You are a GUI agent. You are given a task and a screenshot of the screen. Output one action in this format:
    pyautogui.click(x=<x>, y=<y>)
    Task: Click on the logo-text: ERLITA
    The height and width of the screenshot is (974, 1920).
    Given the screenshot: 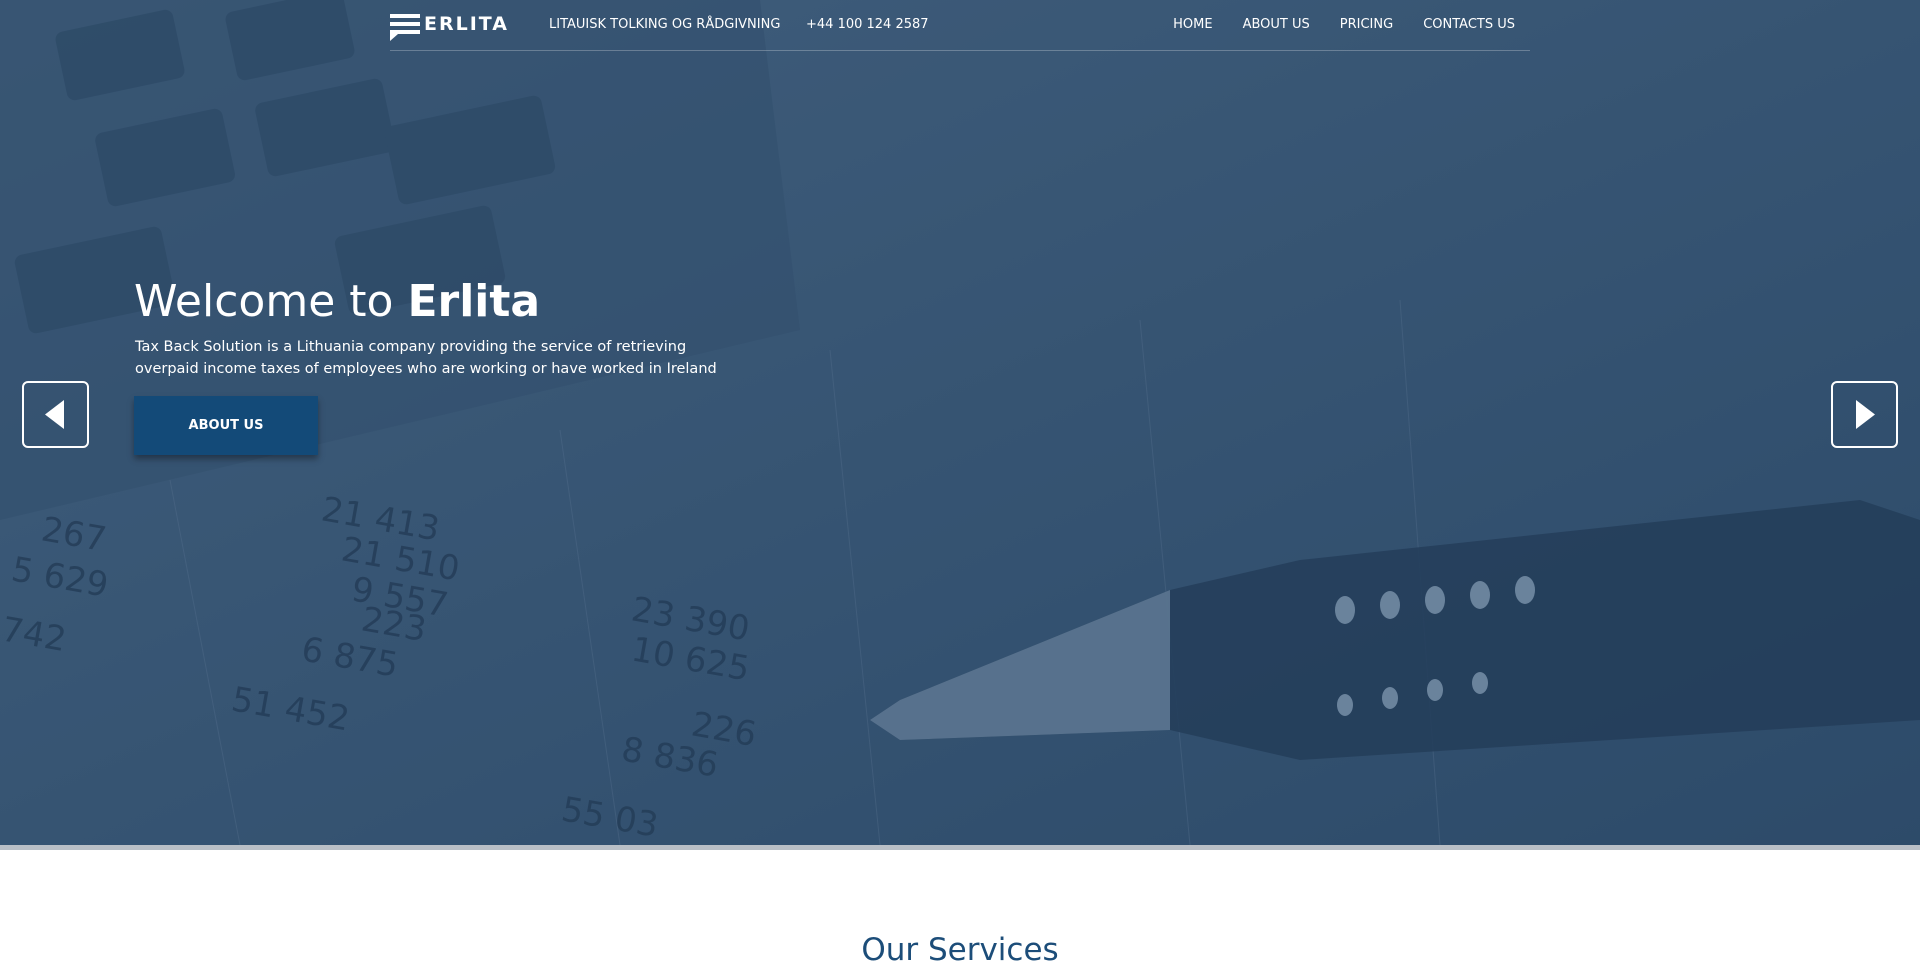 What is the action you would take?
    pyautogui.click(x=466, y=24)
    